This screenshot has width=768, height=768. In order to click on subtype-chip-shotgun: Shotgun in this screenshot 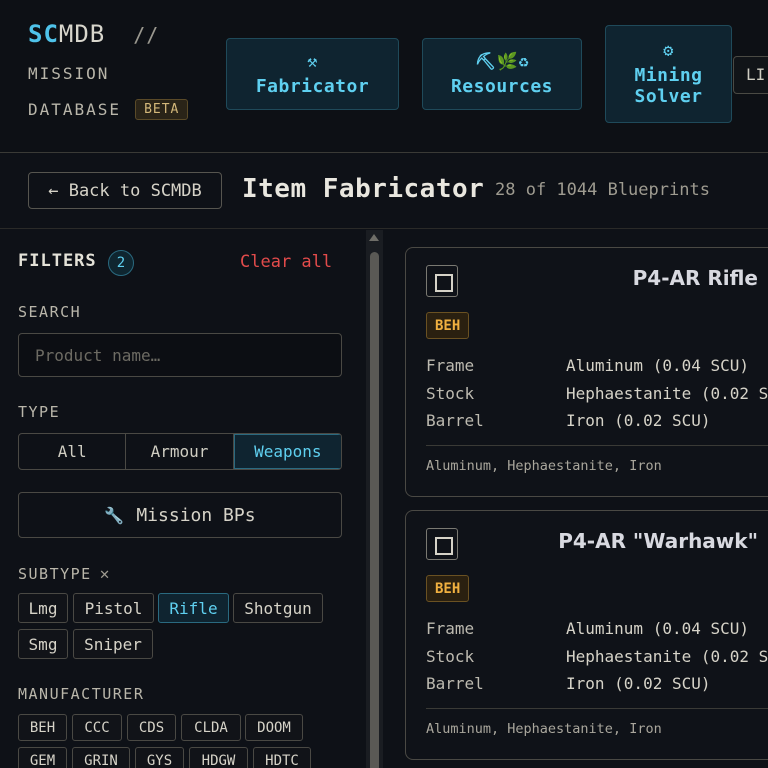, I will do `click(278, 608)`.